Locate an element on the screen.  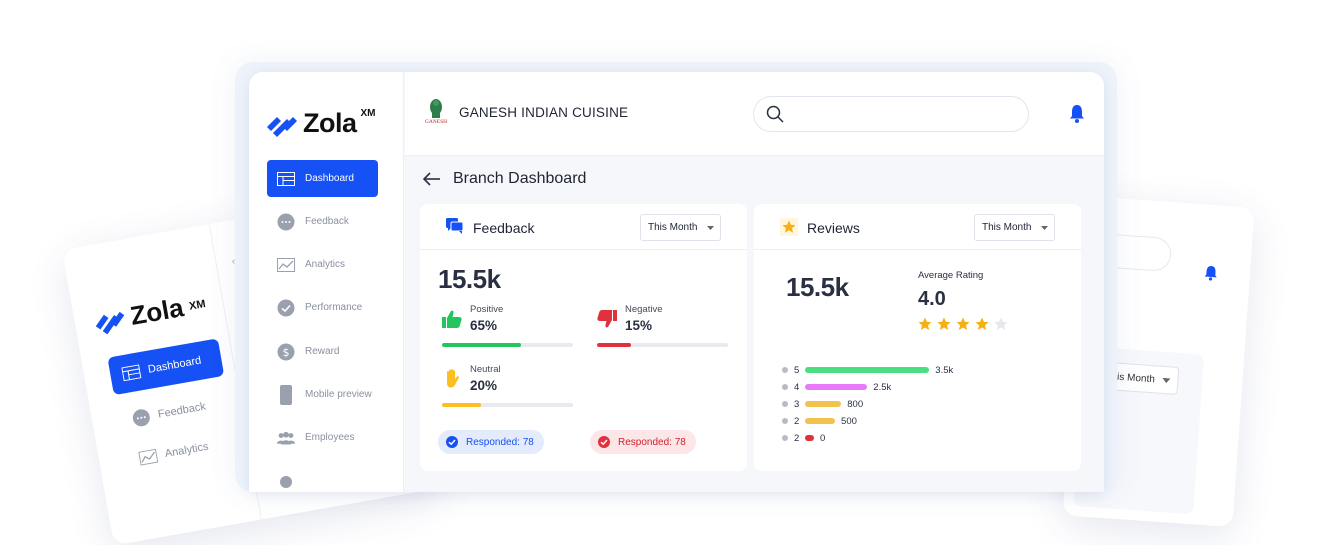
sidebar-item-label: Performance is located at coordinates (334, 307).